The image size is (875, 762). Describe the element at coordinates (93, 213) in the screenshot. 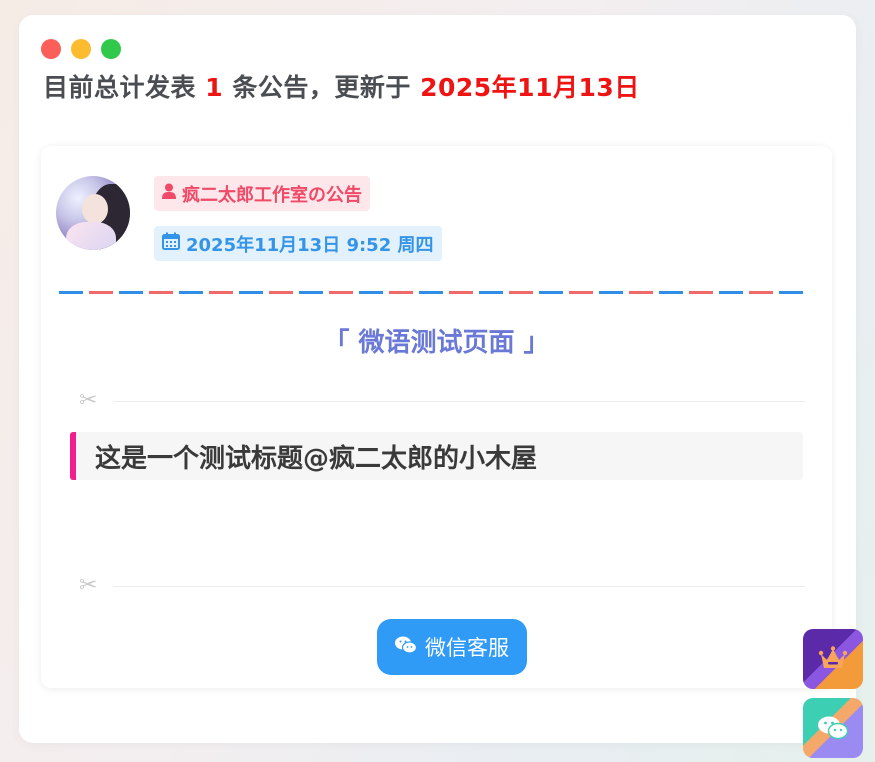

I see `avatar` at that location.